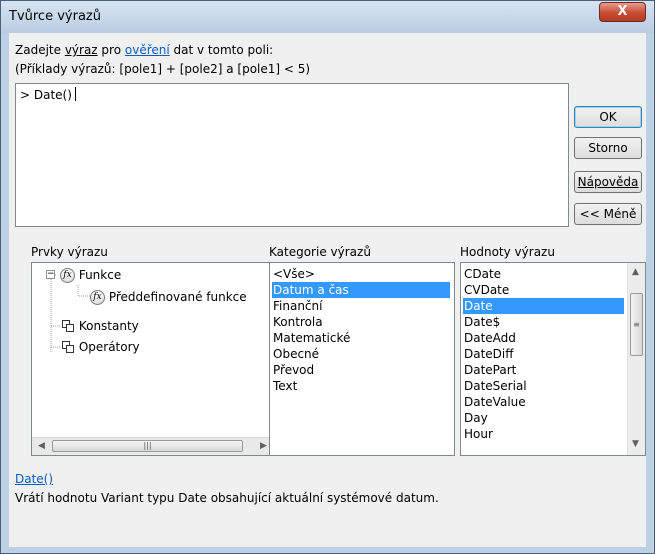 This screenshot has height=554, width=655. I want to click on list-item-category: Převod, so click(293, 370).